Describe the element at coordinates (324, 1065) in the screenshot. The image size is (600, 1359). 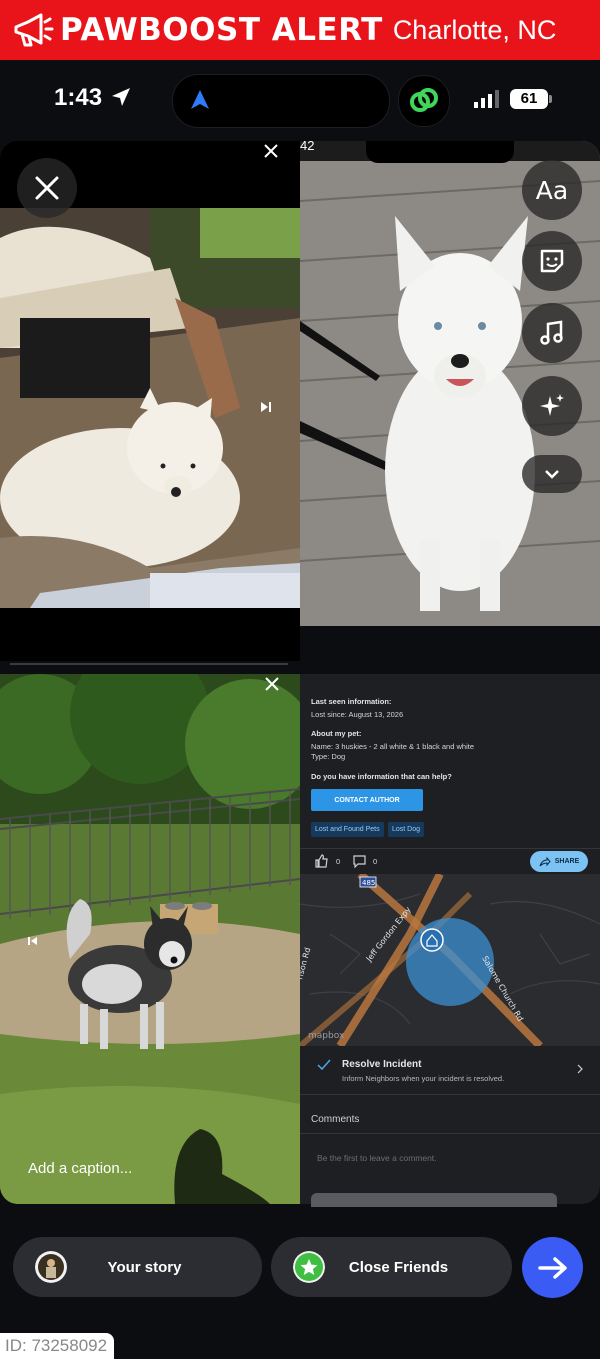
I see `checkmark-icon` at that location.